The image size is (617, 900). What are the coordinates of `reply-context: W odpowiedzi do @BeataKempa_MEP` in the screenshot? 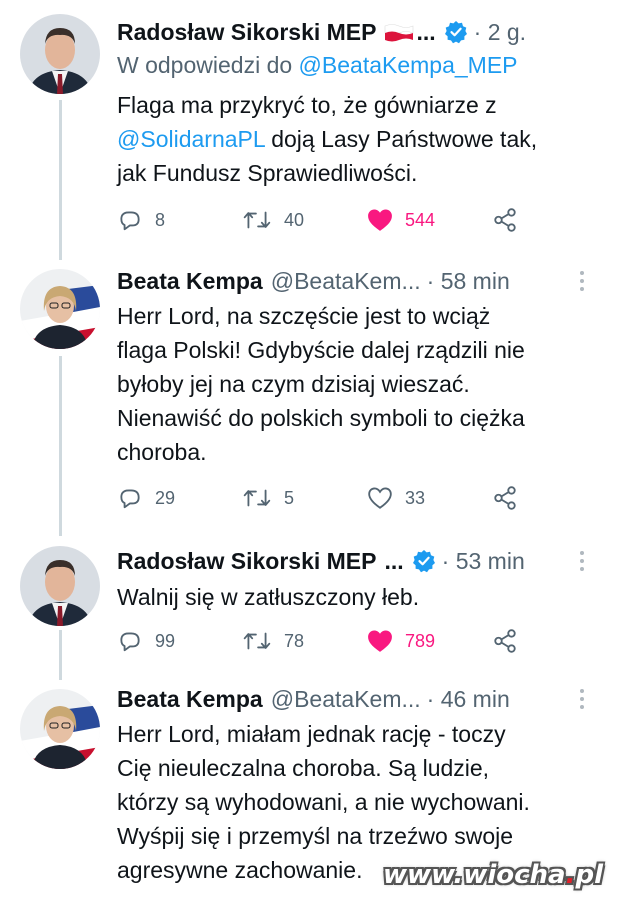 It's located at (317, 65).